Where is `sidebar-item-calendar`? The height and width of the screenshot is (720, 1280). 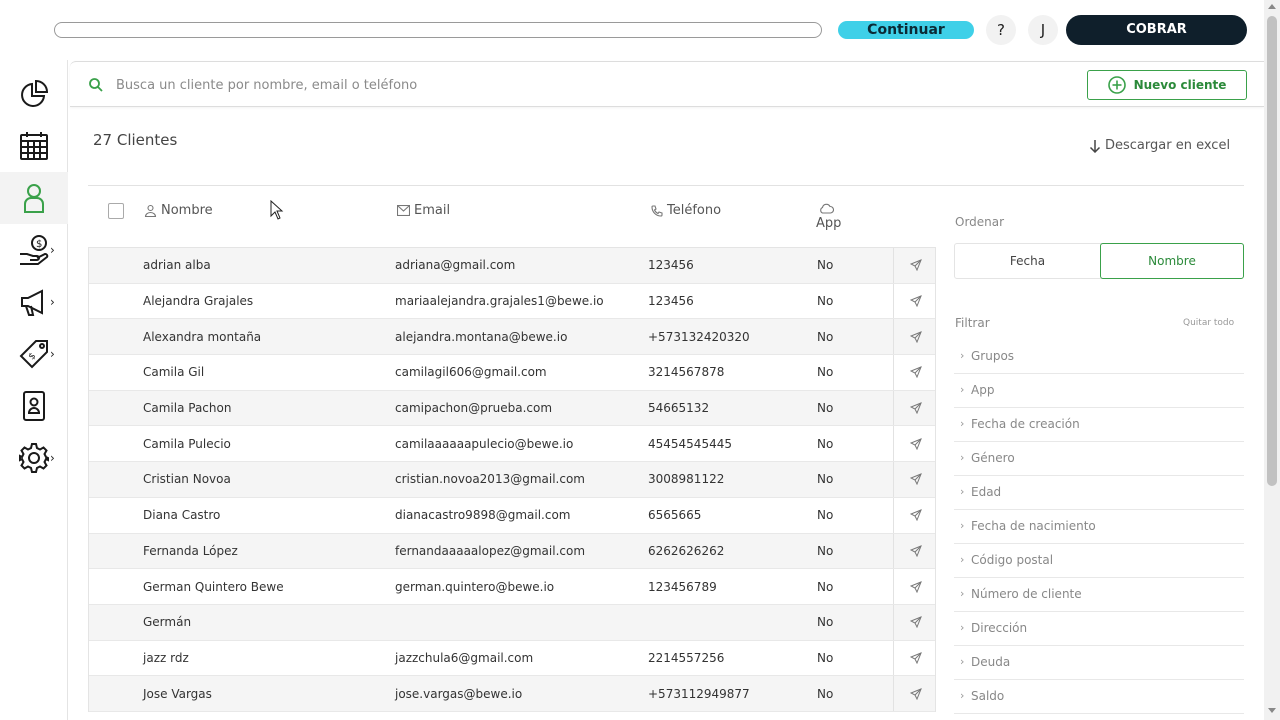 sidebar-item-calendar is located at coordinates (34, 146).